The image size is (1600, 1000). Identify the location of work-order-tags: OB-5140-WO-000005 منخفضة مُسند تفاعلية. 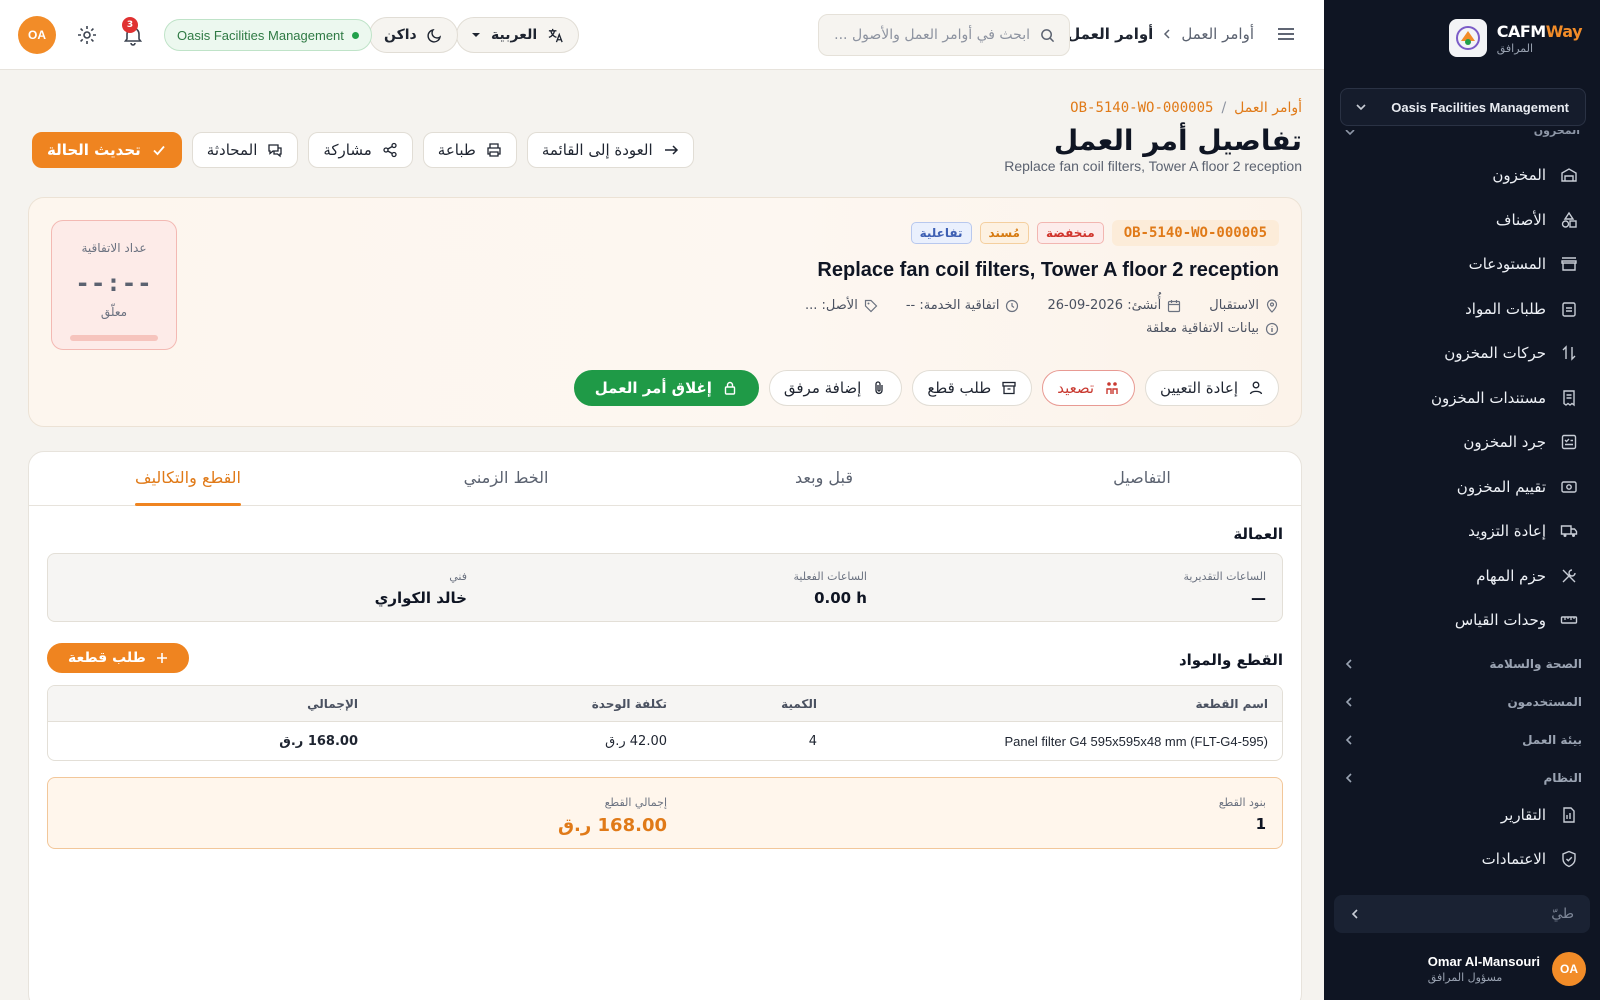
(1094, 233).